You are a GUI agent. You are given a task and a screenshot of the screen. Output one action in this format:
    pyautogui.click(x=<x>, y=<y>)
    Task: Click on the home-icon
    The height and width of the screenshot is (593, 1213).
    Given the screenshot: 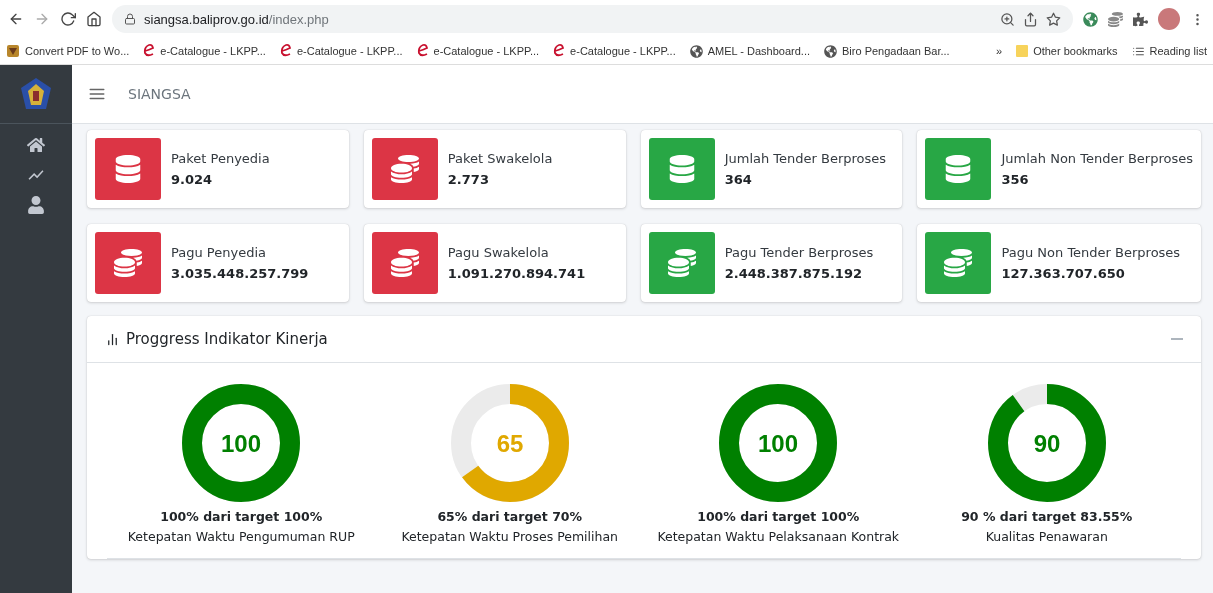 What is the action you would take?
    pyautogui.click(x=36, y=145)
    